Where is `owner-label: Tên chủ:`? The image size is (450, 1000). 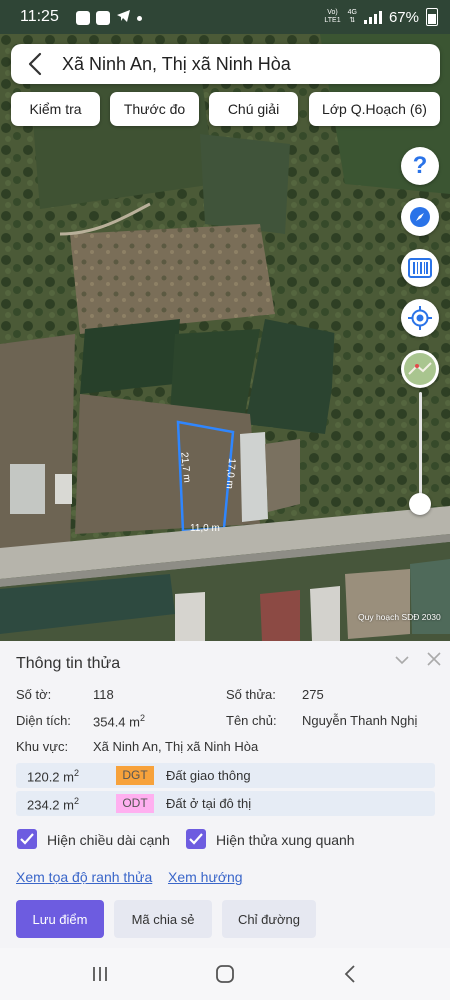 owner-label: Tên chủ: is located at coordinates (251, 720).